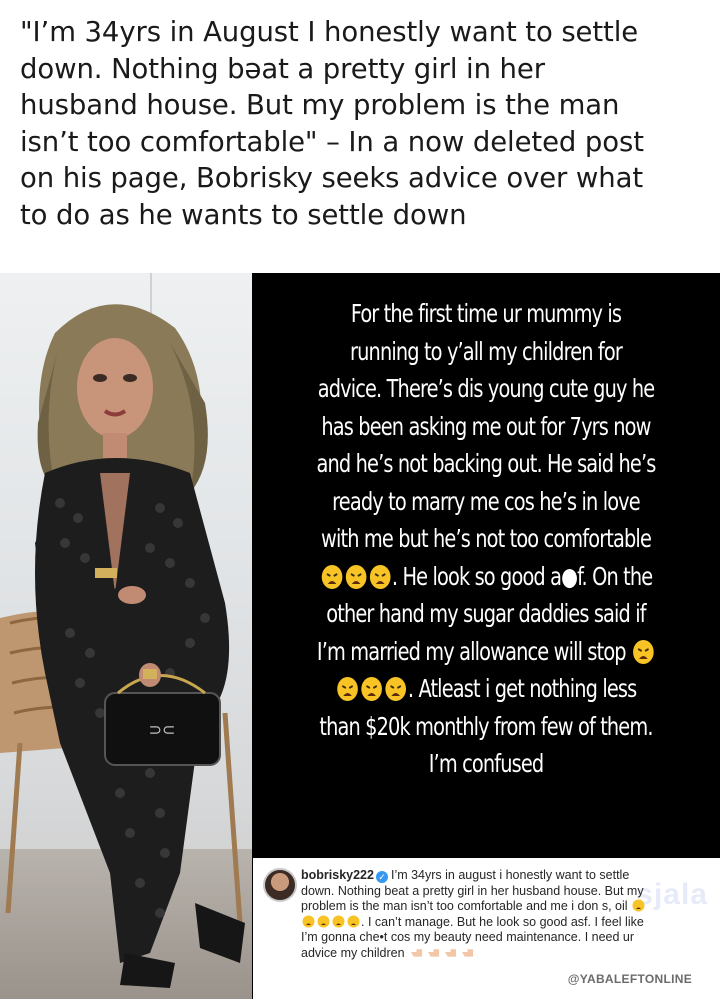  I want to click on story-line: with me but he’s not too comfortable, so click(486, 538).